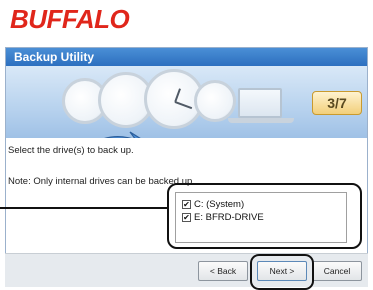 The height and width of the screenshot is (290, 373). Describe the element at coordinates (223, 271) in the screenshot. I see `back-button: < Back` at that location.